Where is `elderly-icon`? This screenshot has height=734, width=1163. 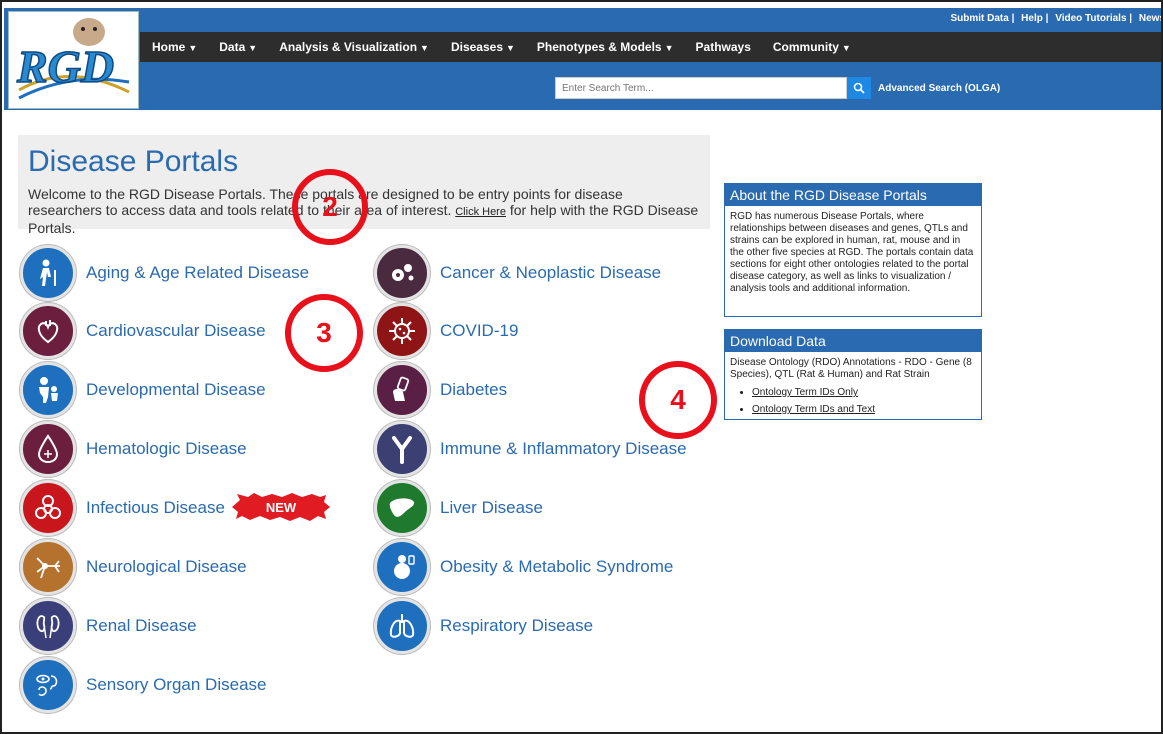
elderly-icon is located at coordinates (48, 273).